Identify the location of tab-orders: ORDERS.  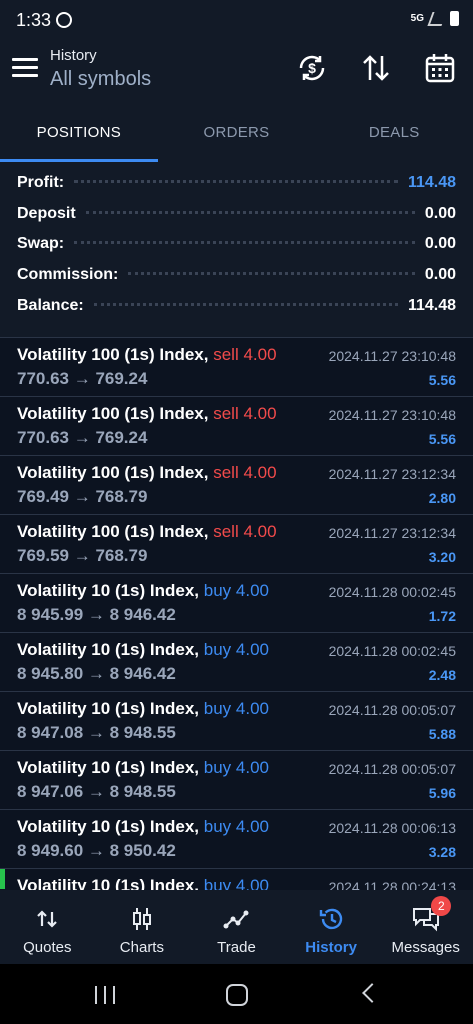
(237, 131).